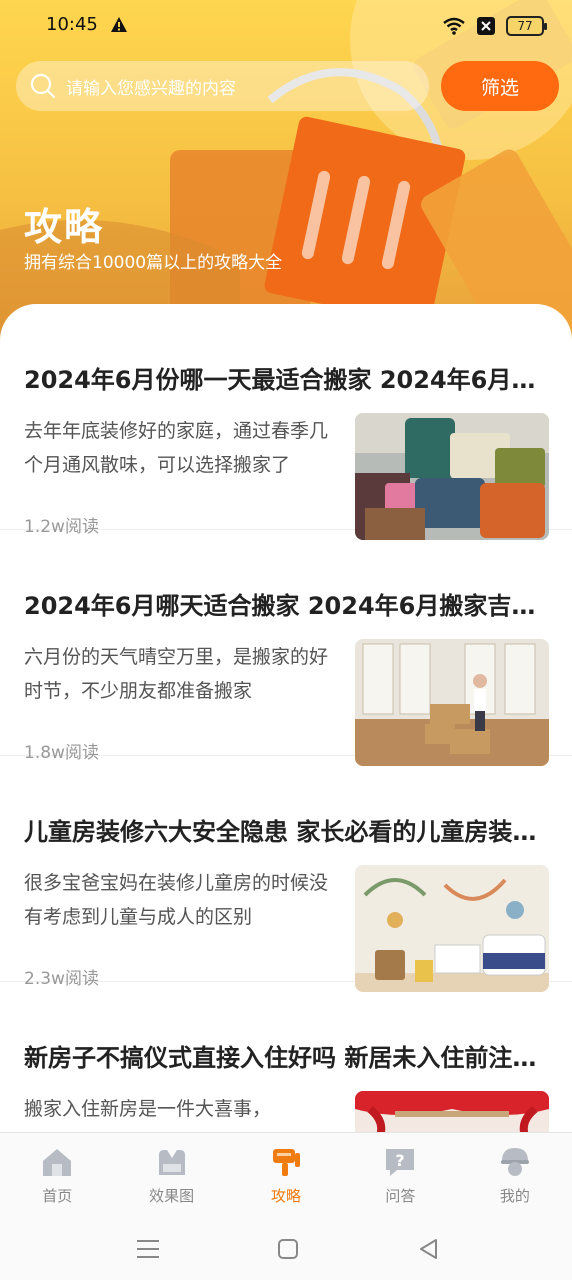 Image resolution: width=572 pixels, height=1280 pixels. I want to click on tab-label: 效果图, so click(172, 1196).